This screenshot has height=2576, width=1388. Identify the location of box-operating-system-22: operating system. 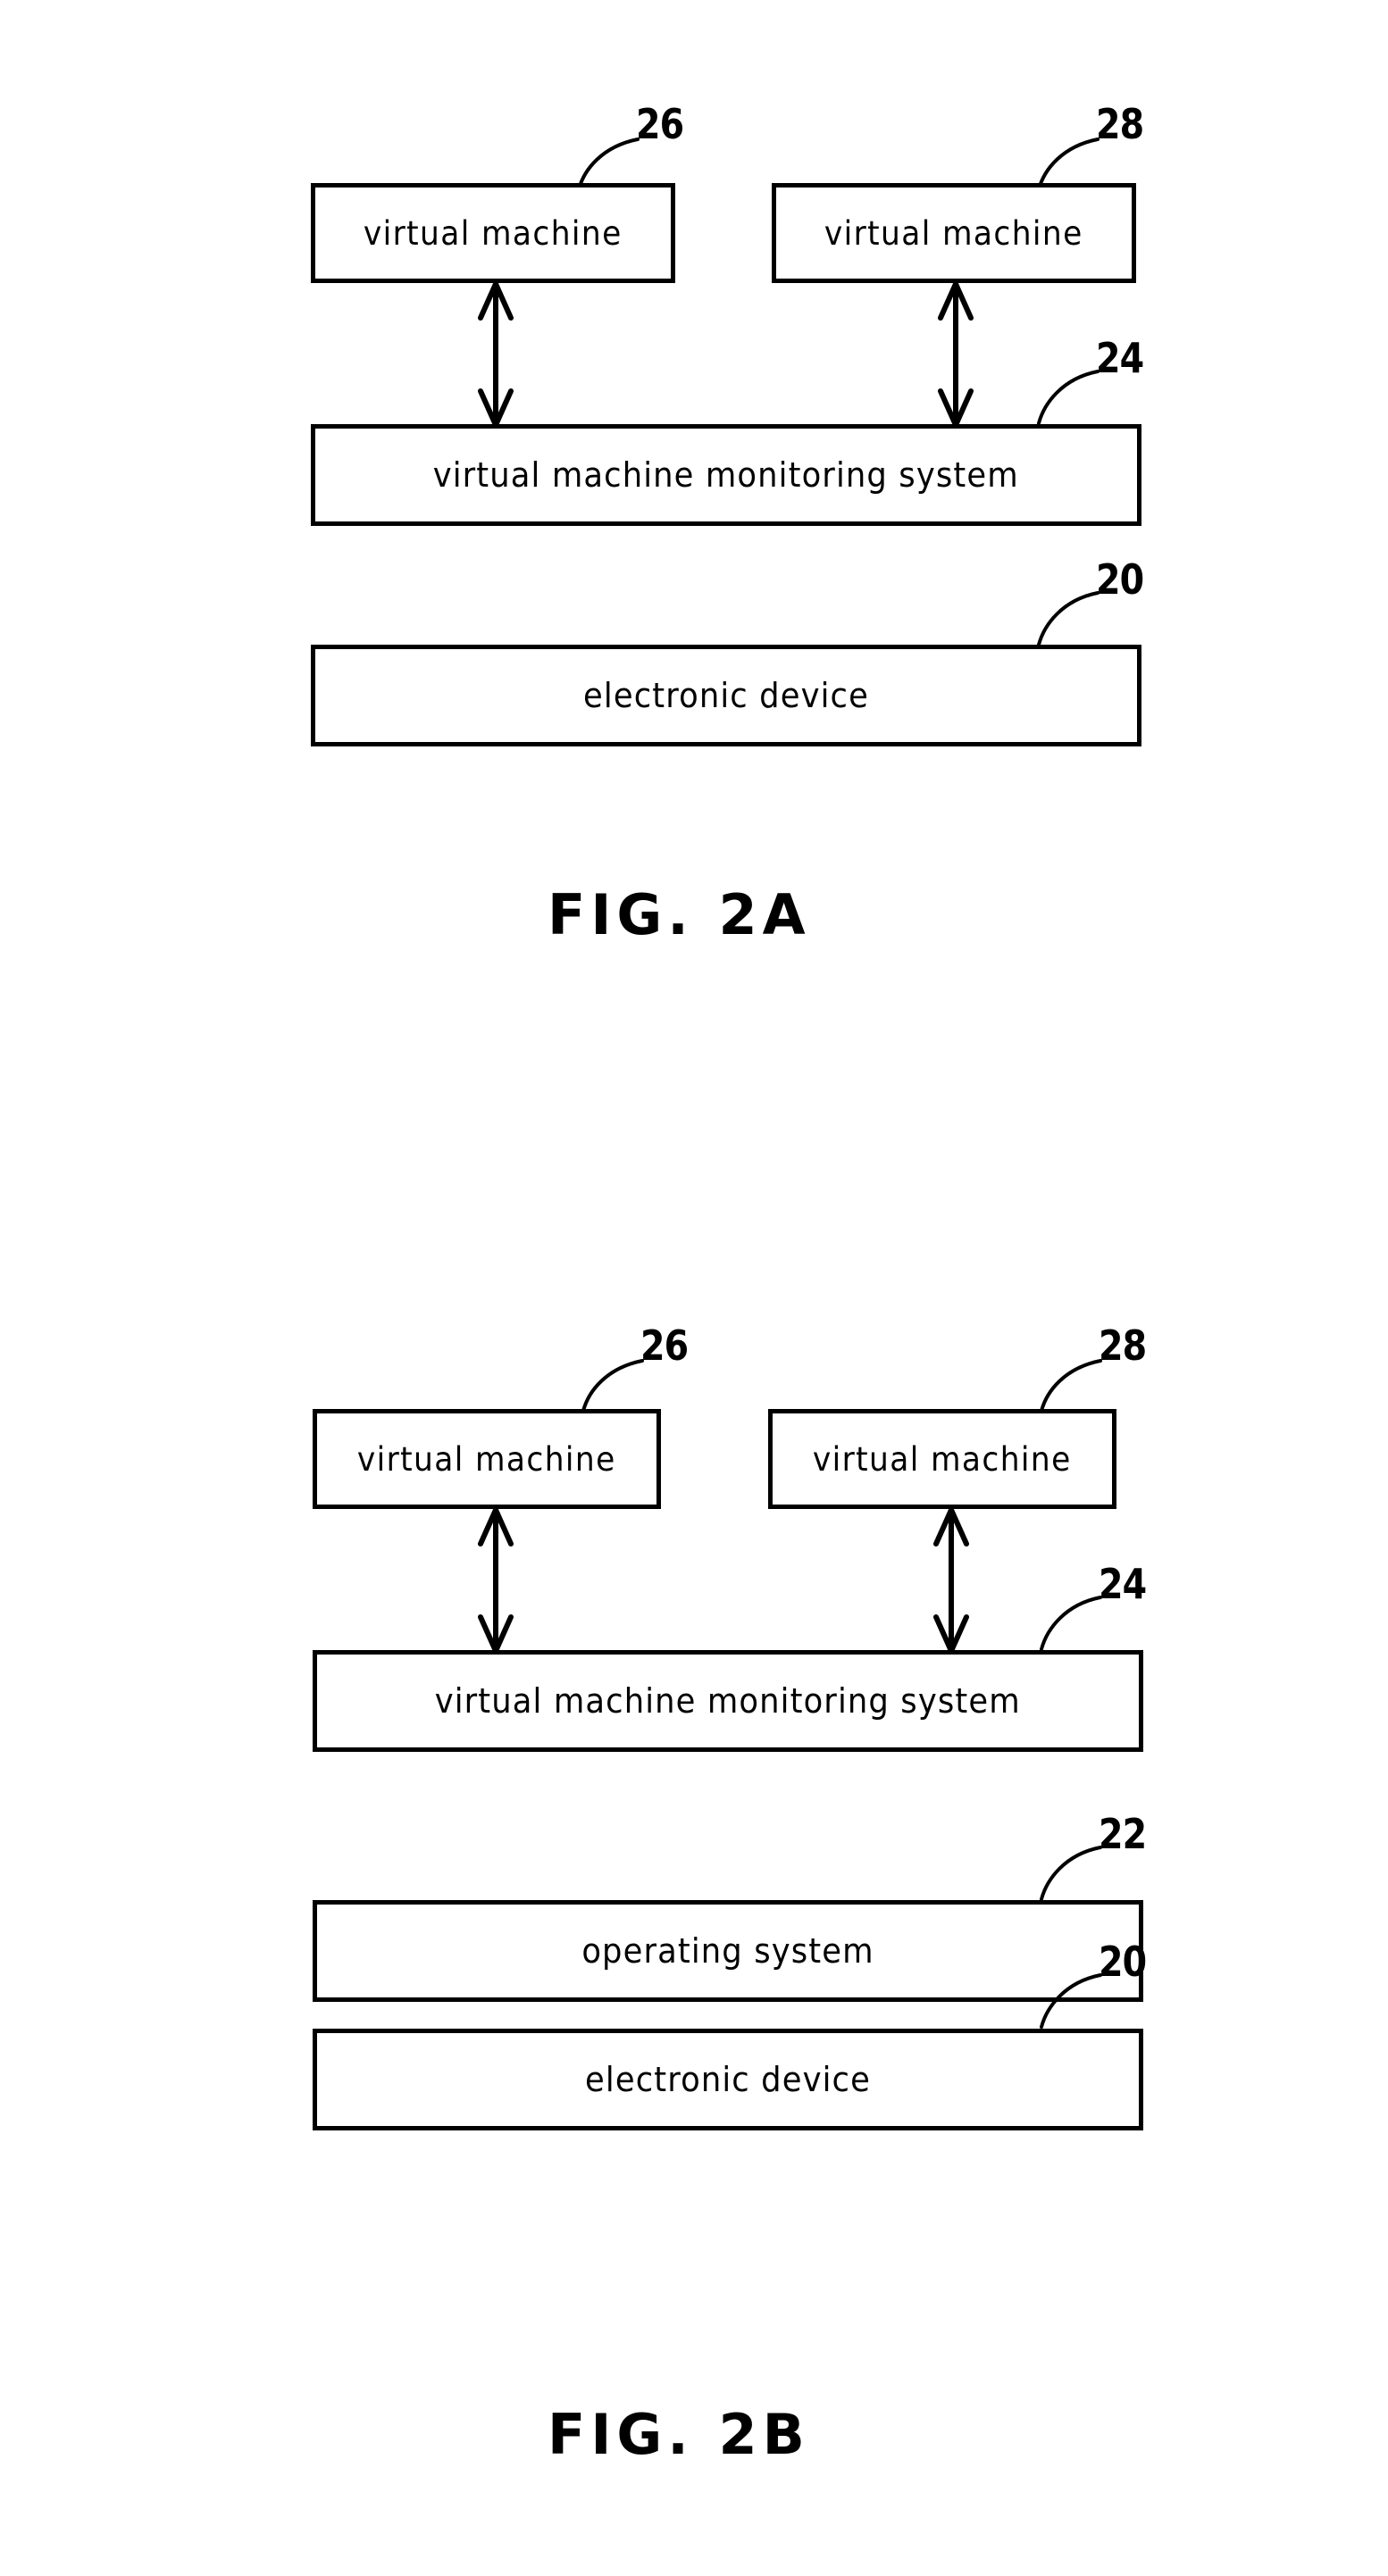
(728, 1951).